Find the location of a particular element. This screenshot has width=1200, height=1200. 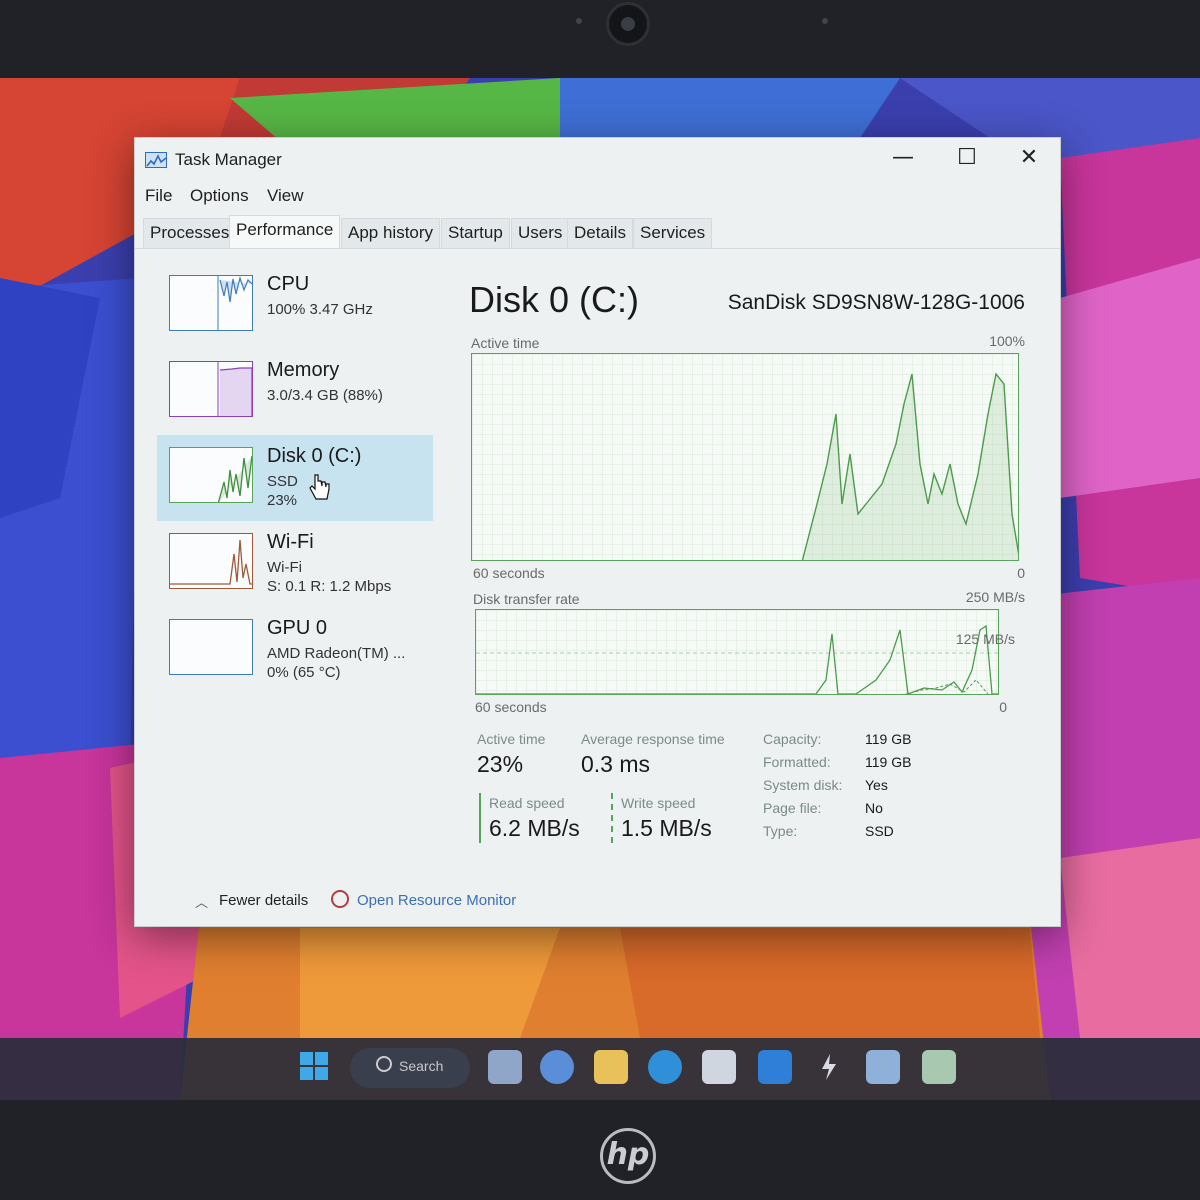

info-page-file-key: Page file: is located at coordinates (792, 808).